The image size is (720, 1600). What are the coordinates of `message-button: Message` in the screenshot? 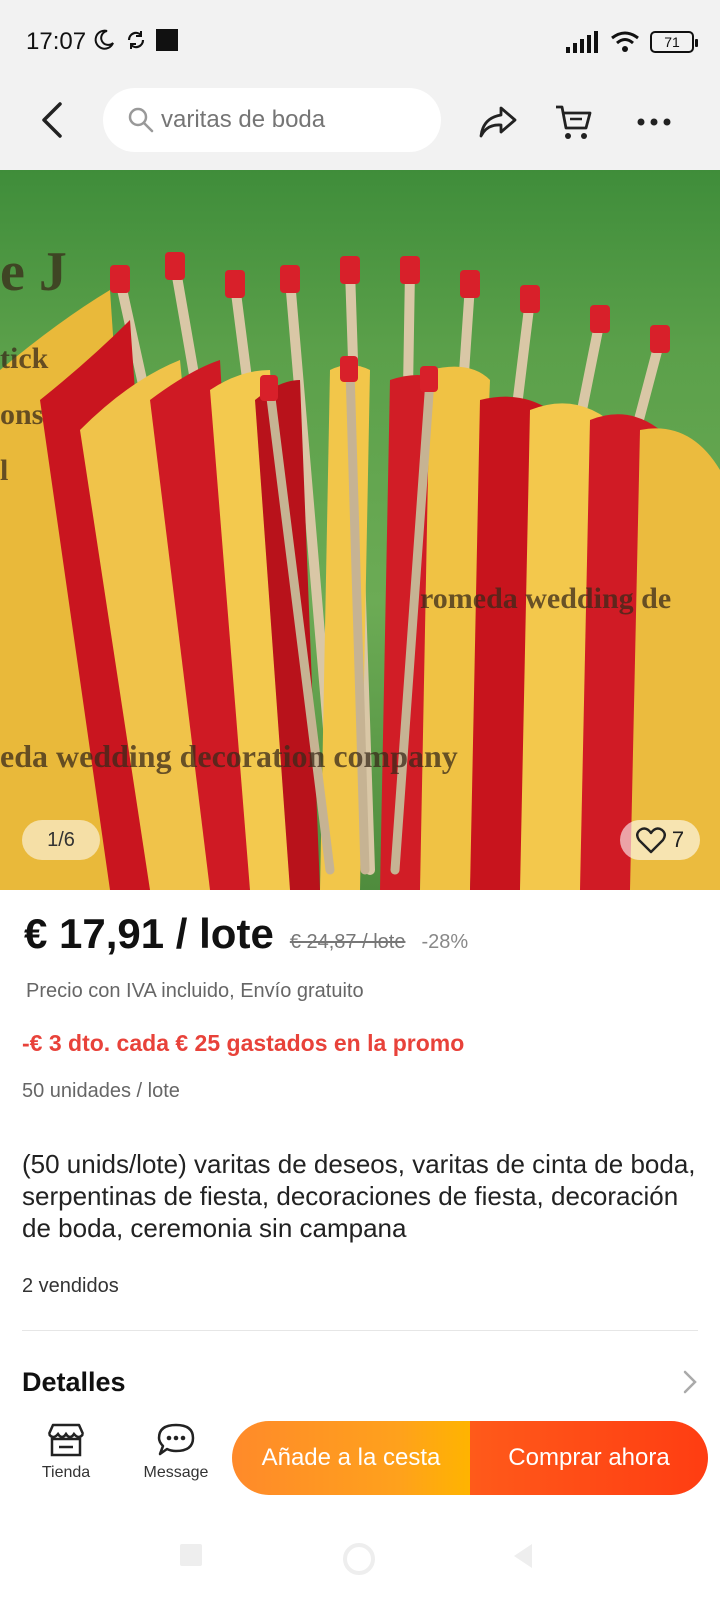 It's located at (176, 1452).